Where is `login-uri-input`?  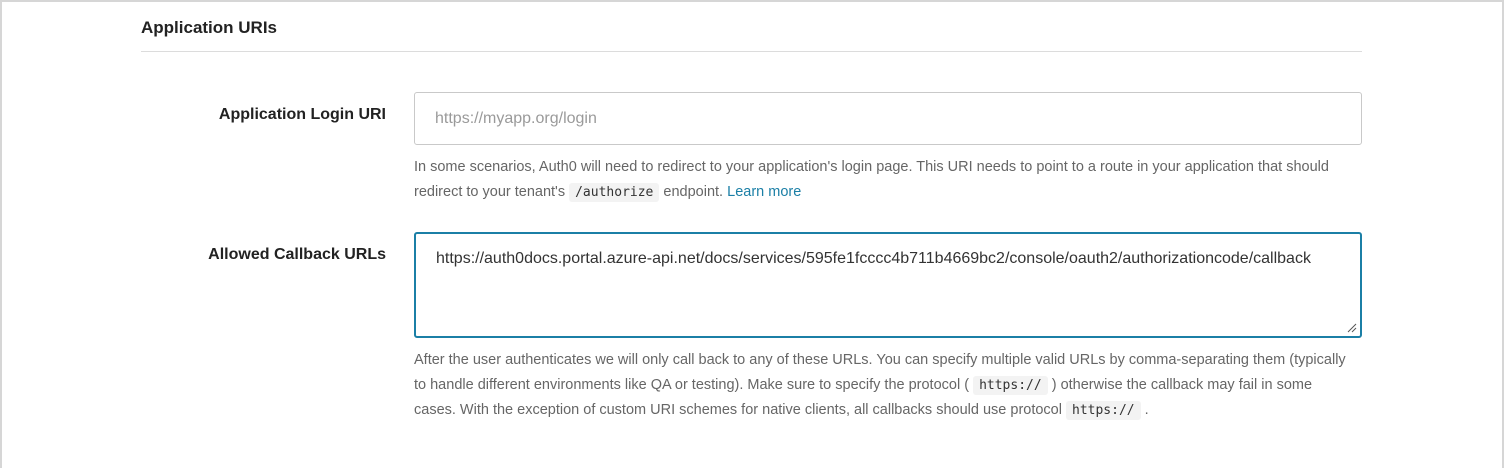 login-uri-input is located at coordinates (888, 118).